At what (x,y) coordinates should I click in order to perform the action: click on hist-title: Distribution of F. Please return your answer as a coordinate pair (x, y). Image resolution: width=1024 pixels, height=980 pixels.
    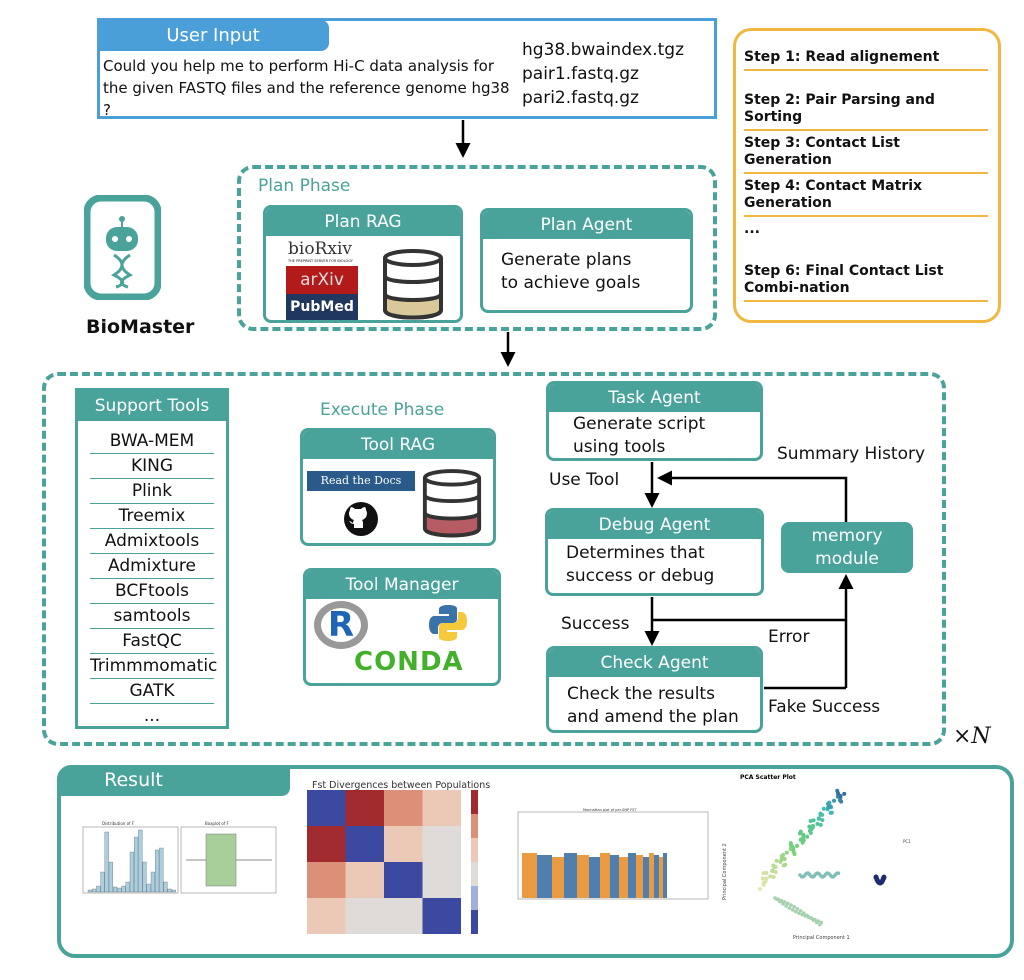
    Looking at the image, I should click on (118, 823).